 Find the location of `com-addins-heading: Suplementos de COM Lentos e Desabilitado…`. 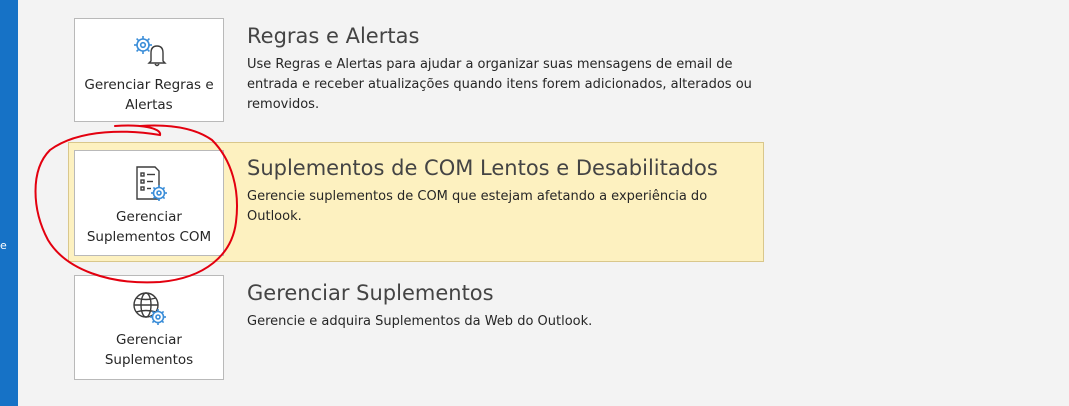

com-addins-heading: Suplementos de COM Lentos e Desabilitado… is located at coordinates (482, 168).